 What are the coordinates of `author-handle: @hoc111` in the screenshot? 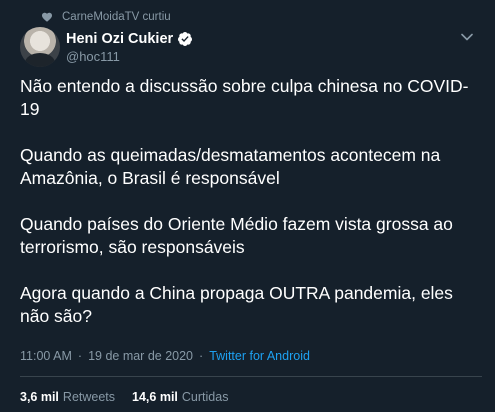 It's located at (129, 56).